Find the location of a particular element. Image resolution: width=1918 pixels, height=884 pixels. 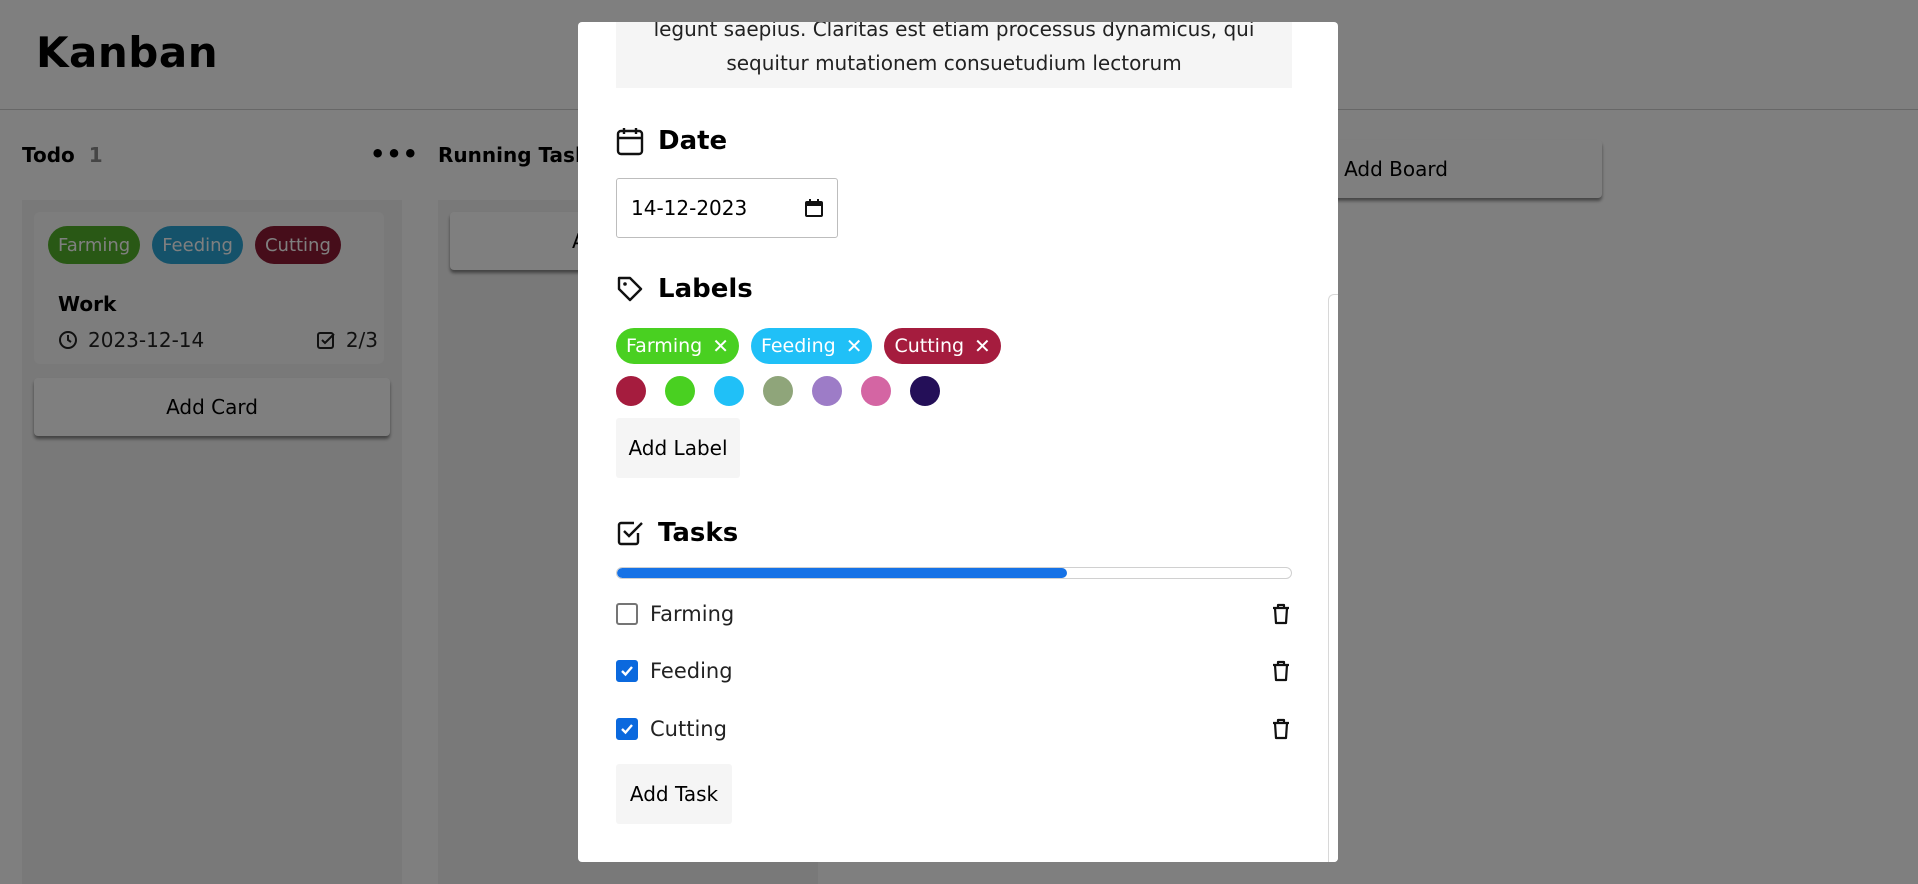

task-item: Feeding is located at coordinates (954, 671).